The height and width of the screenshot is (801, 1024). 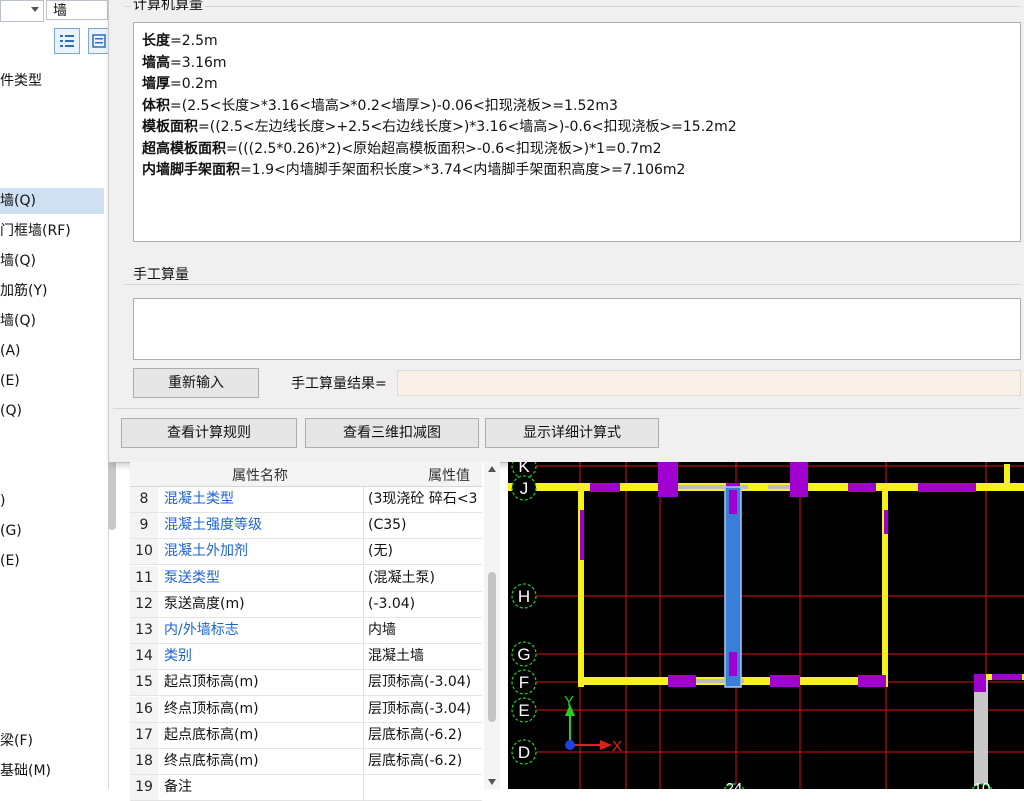 What do you see at coordinates (199, 499) in the screenshot?
I see `property-name: 混凝土类型` at bounding box center [199, 499].